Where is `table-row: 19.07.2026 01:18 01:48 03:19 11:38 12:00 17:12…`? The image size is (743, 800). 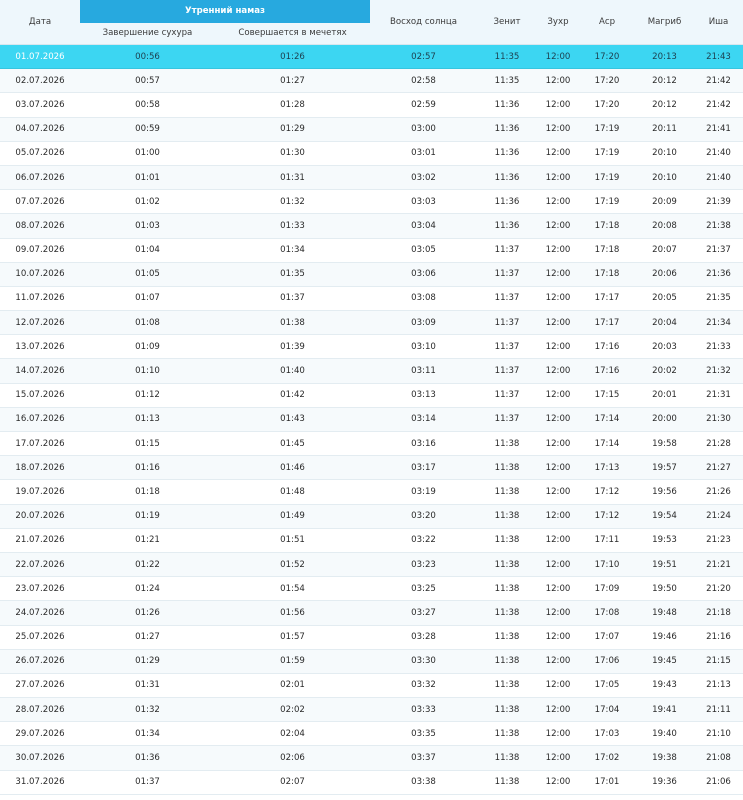 table-row: 19.07.2026 01:18 01:48 03:19 11:38 12:00 17:12… is located at coordinates (371, 492).